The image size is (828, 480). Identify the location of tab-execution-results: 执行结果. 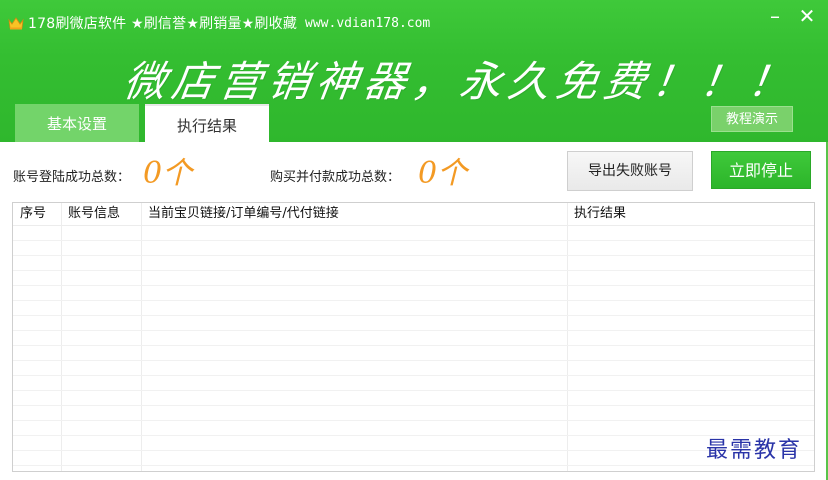
(207, 123).